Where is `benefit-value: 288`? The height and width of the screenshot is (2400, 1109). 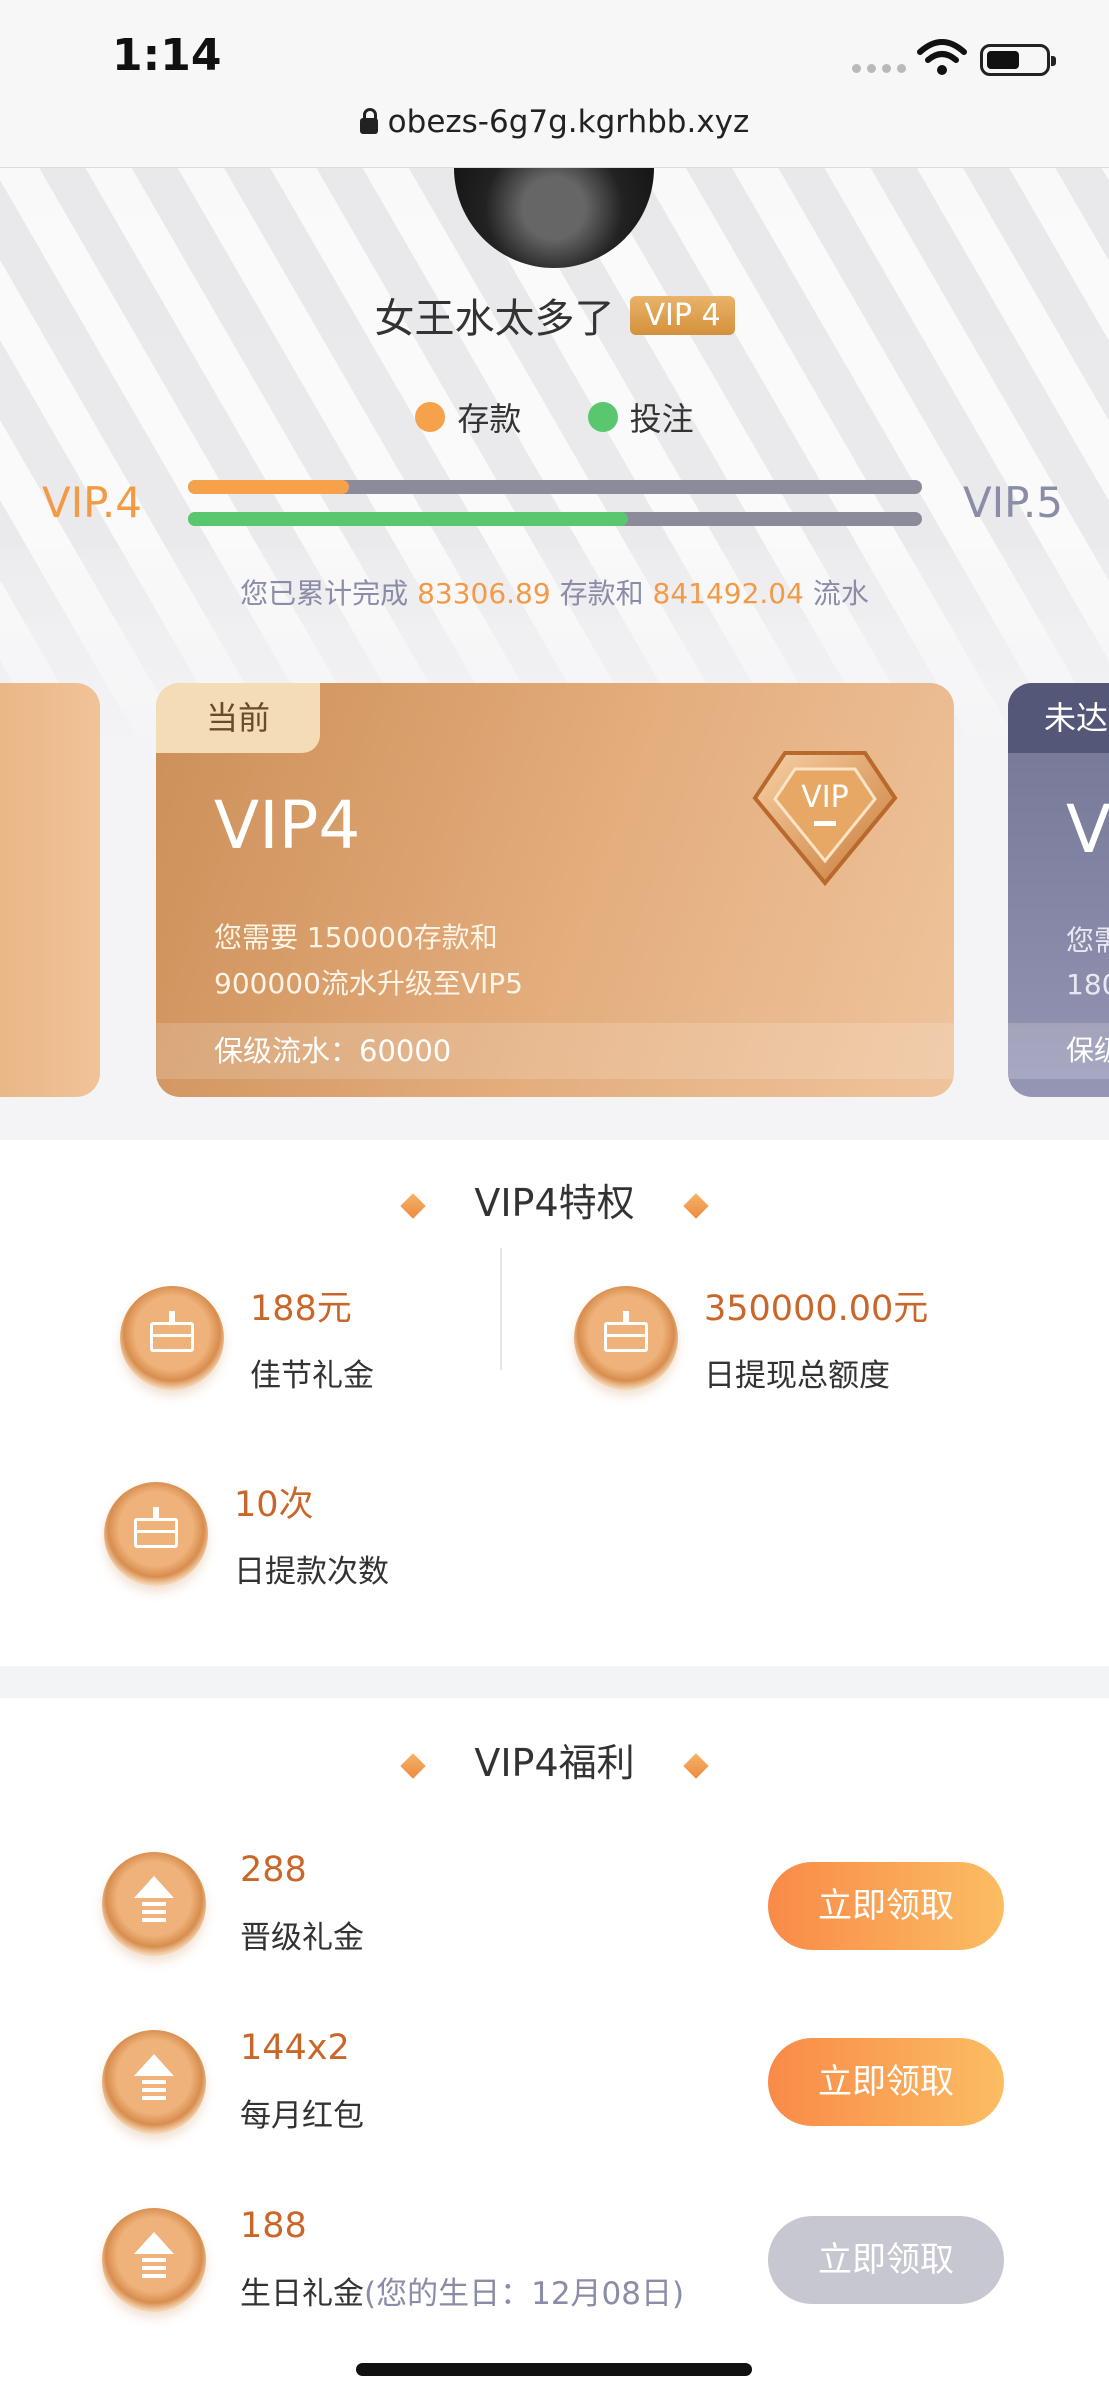 benefit-value: 288 is located at coordinates (273, 1870).